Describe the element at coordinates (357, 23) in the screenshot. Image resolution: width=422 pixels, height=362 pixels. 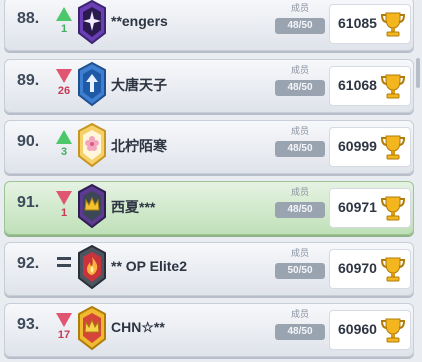
I see `trophy-count: 61085` at that location.